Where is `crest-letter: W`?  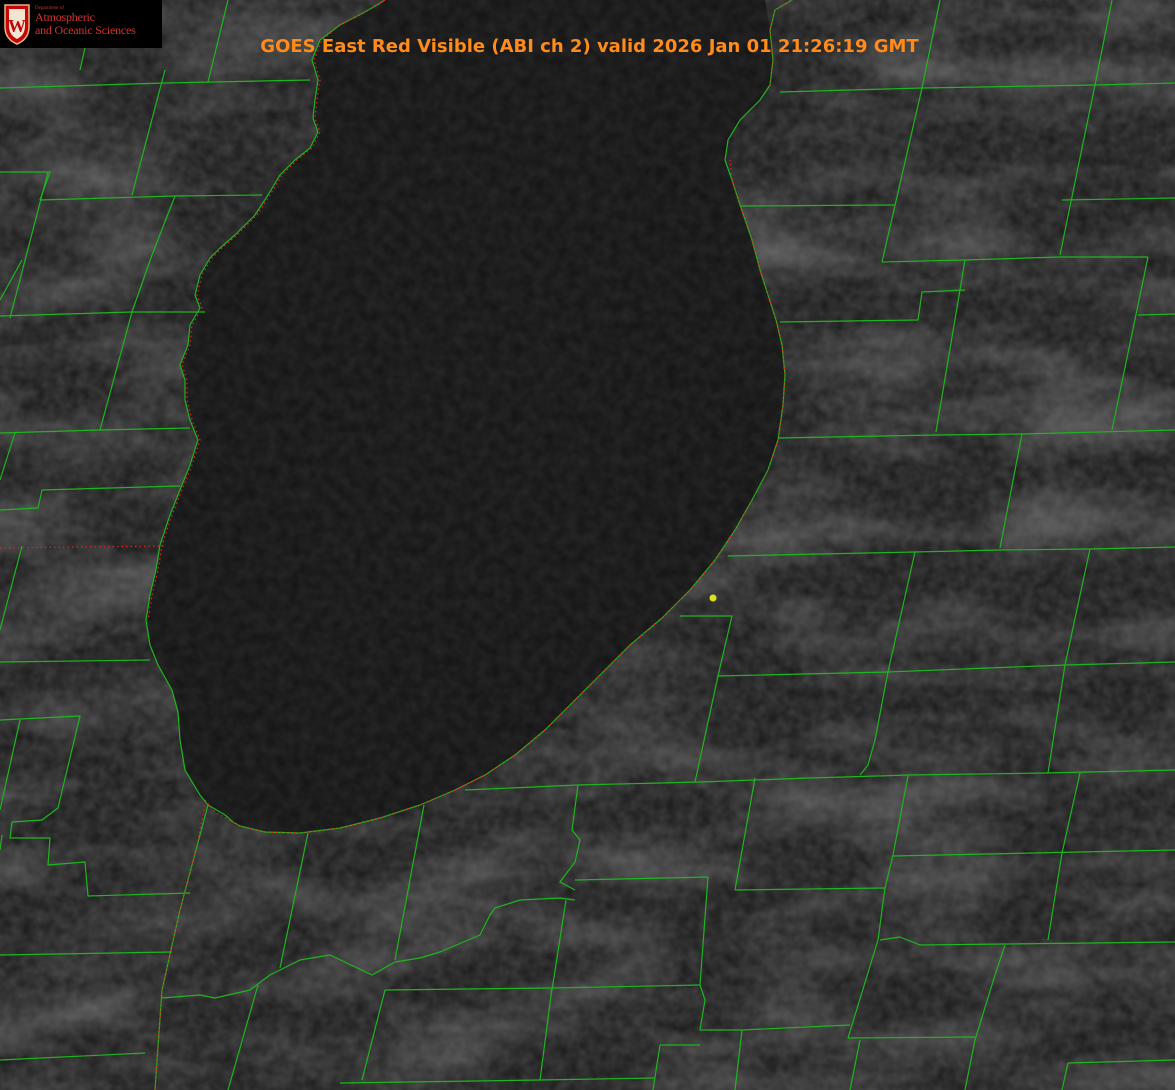
crest-letter: W is located at coordinates (17, 26).